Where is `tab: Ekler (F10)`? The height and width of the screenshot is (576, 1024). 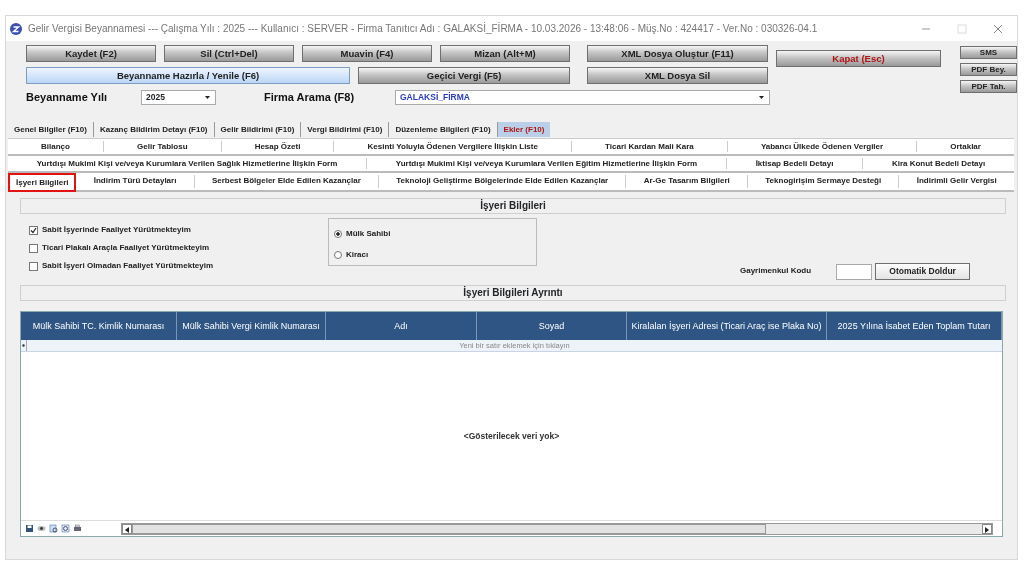
tab: Ekler (F10) is located at coordinates (524, 129).